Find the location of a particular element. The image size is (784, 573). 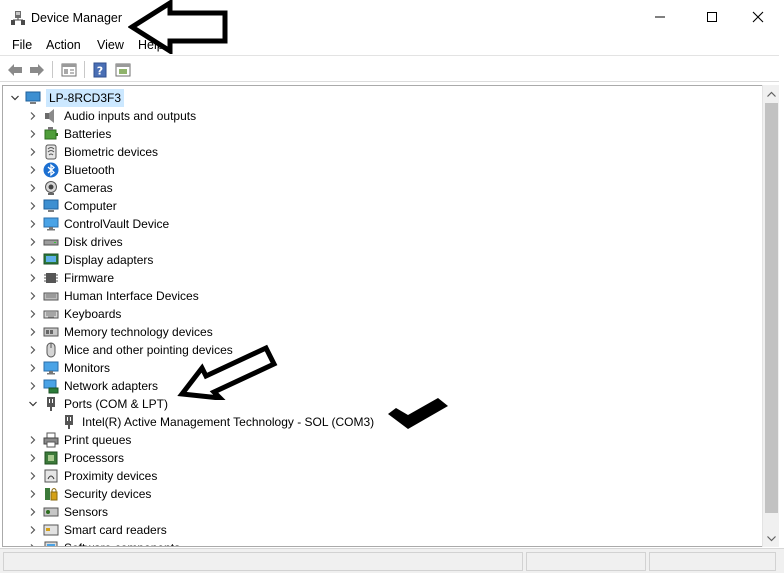

tree-category-label: Ports (COM & LPT) is located at coordinates (116, 404).